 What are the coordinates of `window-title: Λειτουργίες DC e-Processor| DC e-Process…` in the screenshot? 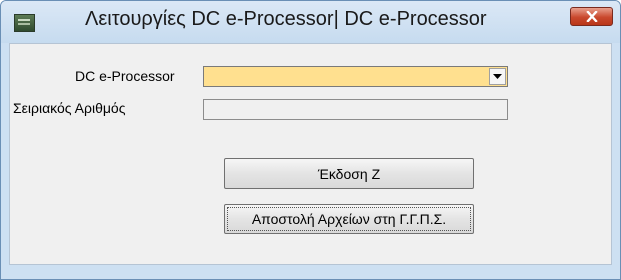 It's located at (286, 19).